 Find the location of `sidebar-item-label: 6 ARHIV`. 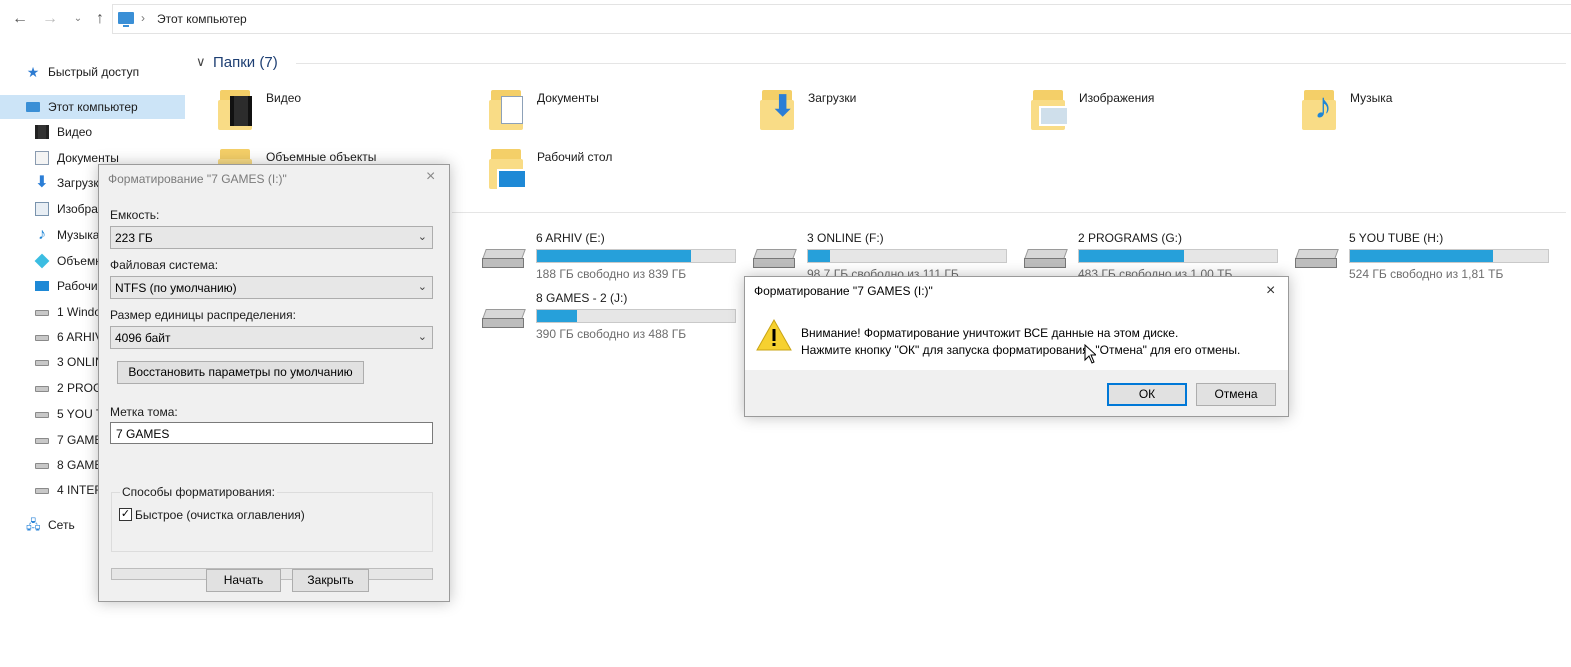

sidebar-item-label: 6 ARHIV is located at coordinates (80, 337).